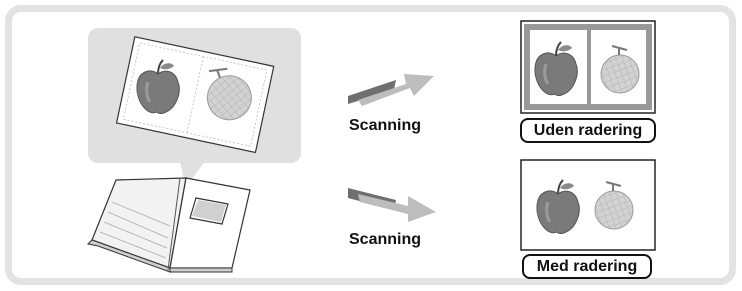 The width and height of the screenshot is (742, 291). What do you see at coordinates (588, 205) in the screenshot?
I see `result-bottom-image` at bounding box center [588, 205].